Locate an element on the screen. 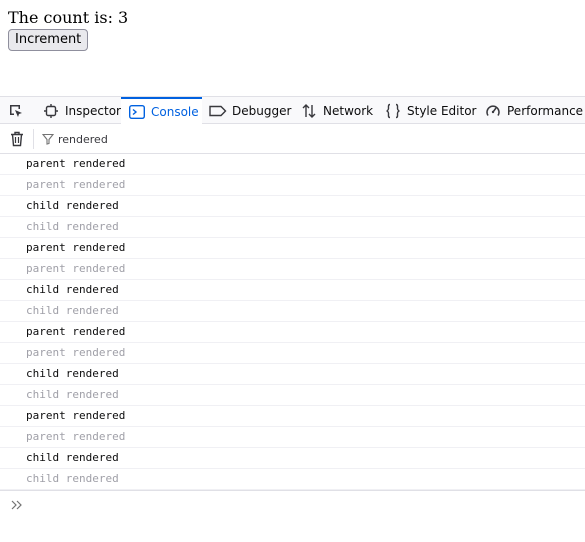  tab-performance: Performance is located at coordinates (533, 110).